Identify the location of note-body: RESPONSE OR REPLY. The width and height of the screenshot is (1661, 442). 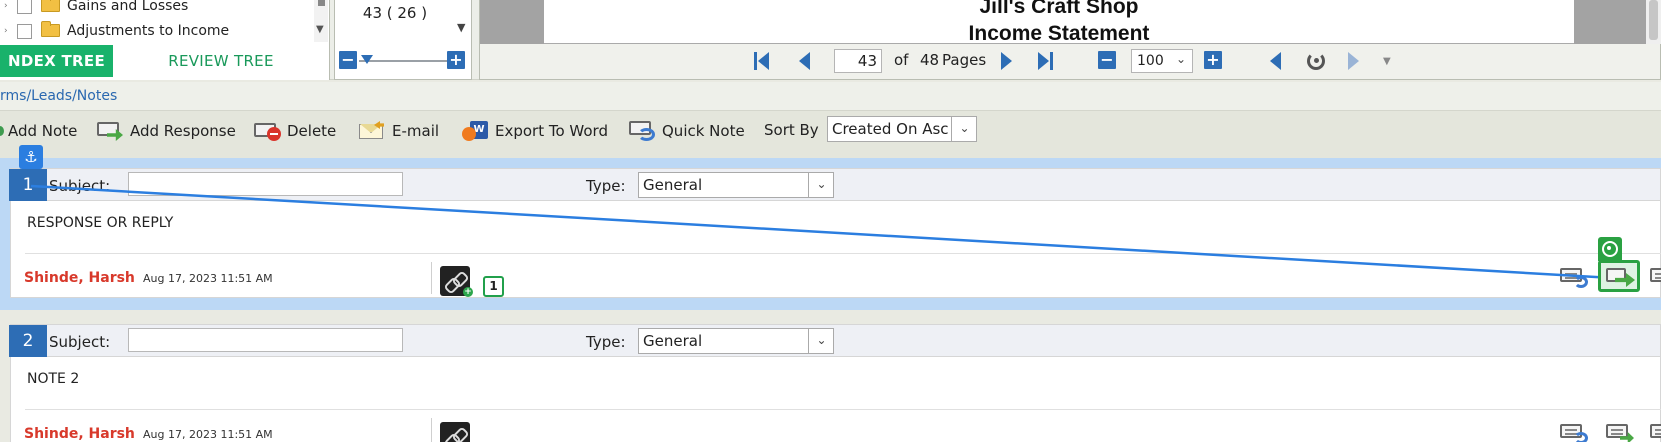
(100, 223).